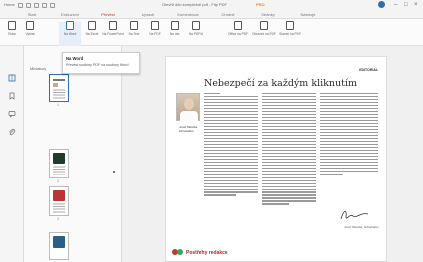 Image resolution: width=423 pixels, height=262 pixels. I want to click on signature-name-text: Josef Mikulka, so click(353, 227).